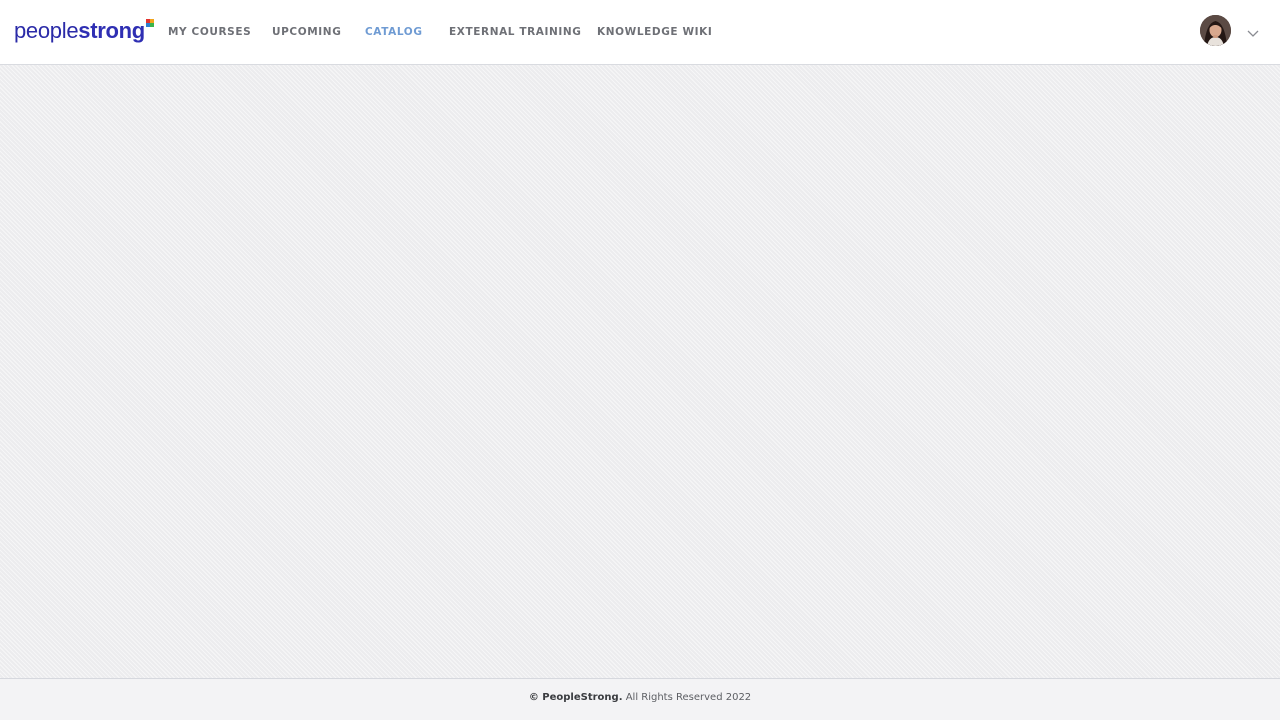  What do you see at coordinates (515, 32) in the screenshot?
I see `nav-item-external-training: EXTERNAL TRAINING` at bounding box center [515, 32].